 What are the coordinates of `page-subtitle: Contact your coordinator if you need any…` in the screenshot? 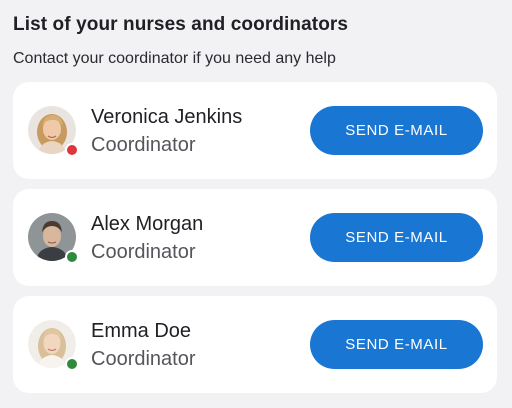 It's located at (174, 58).